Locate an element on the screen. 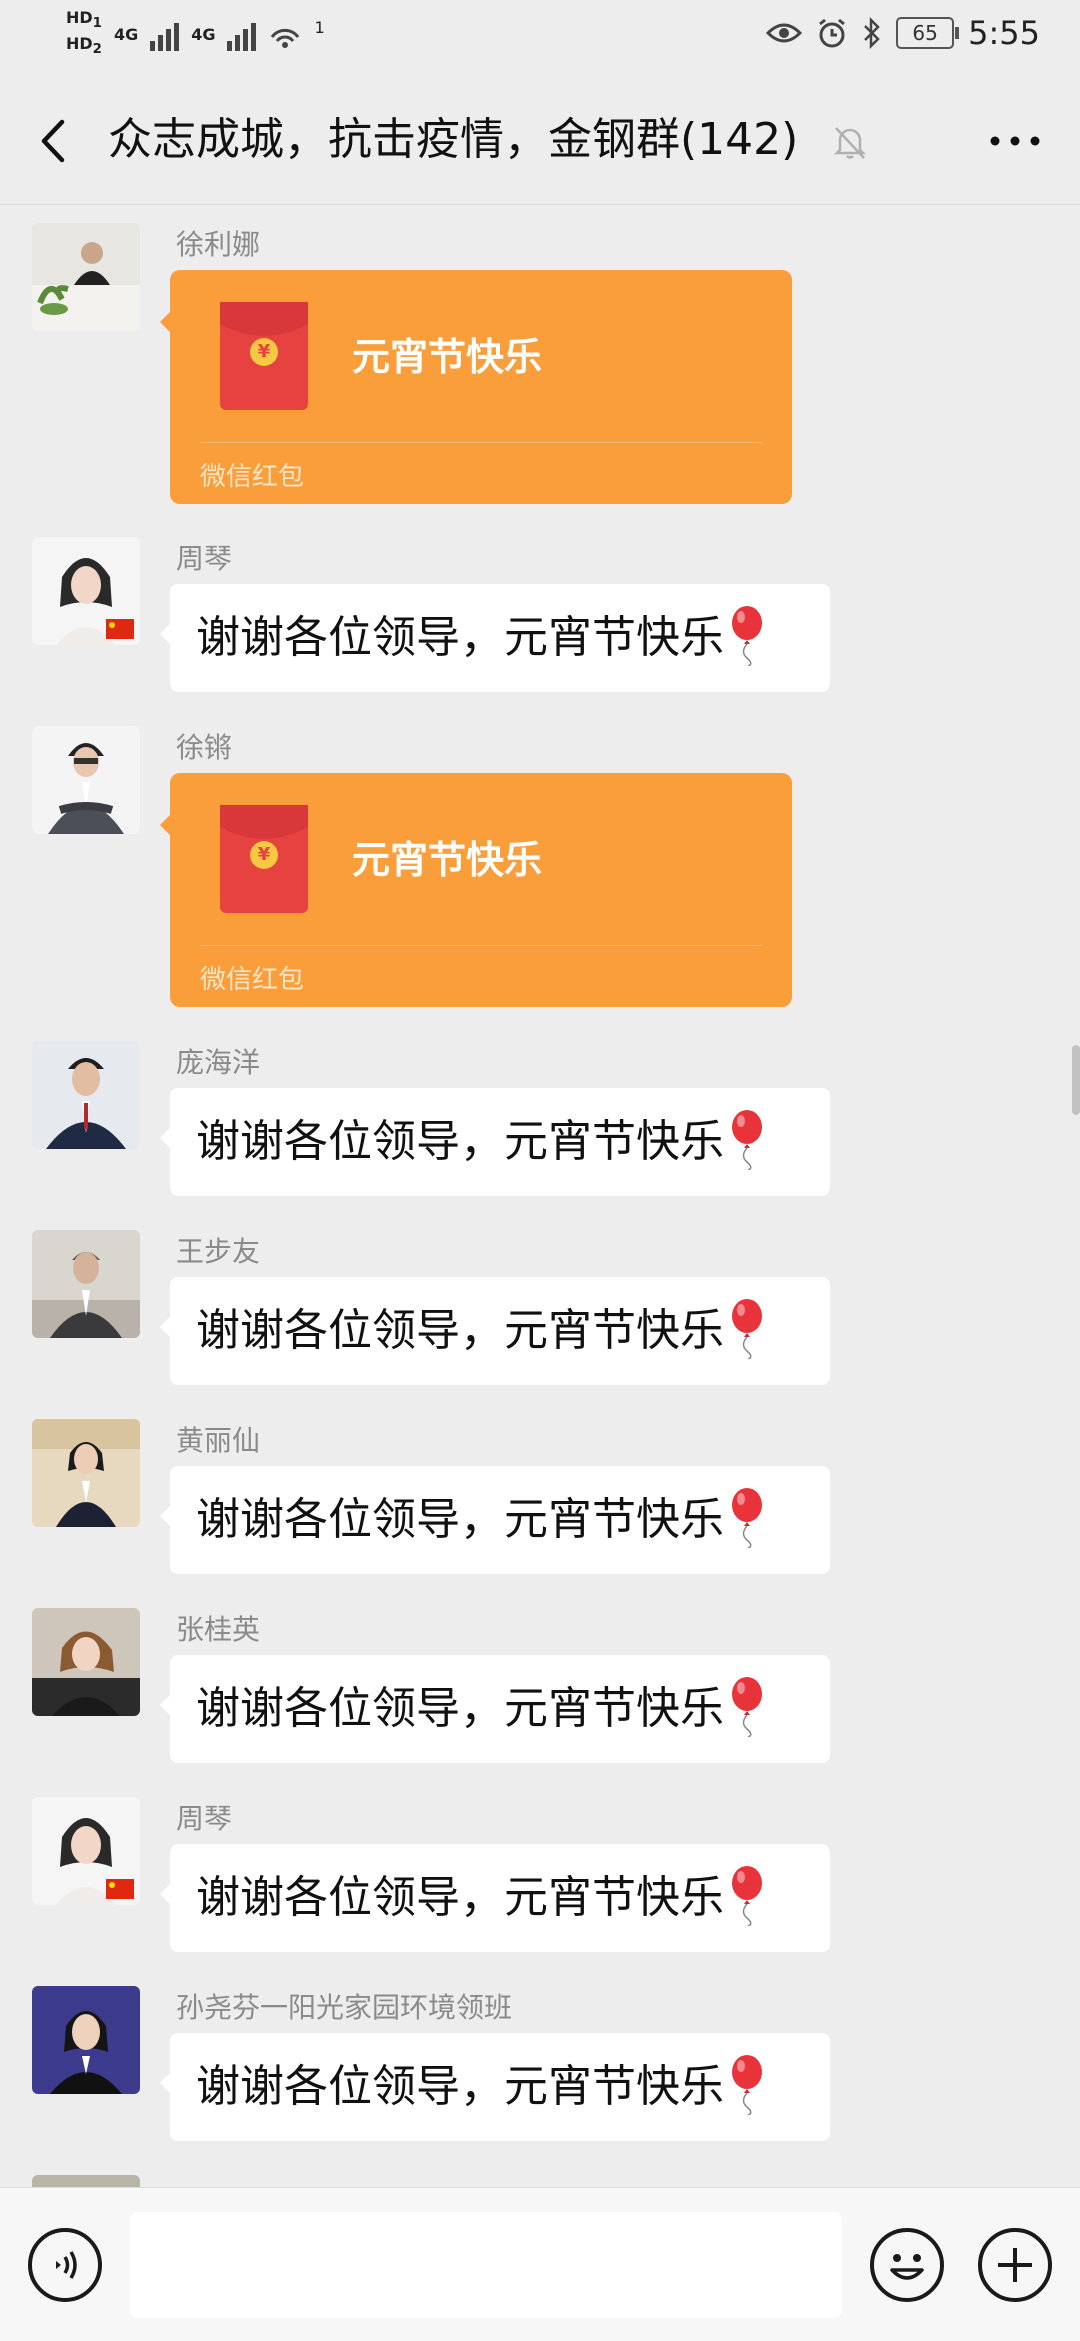 The width and height of the screenshot is (1080, 2341). input-bar is located at coordinates (540, 2264).